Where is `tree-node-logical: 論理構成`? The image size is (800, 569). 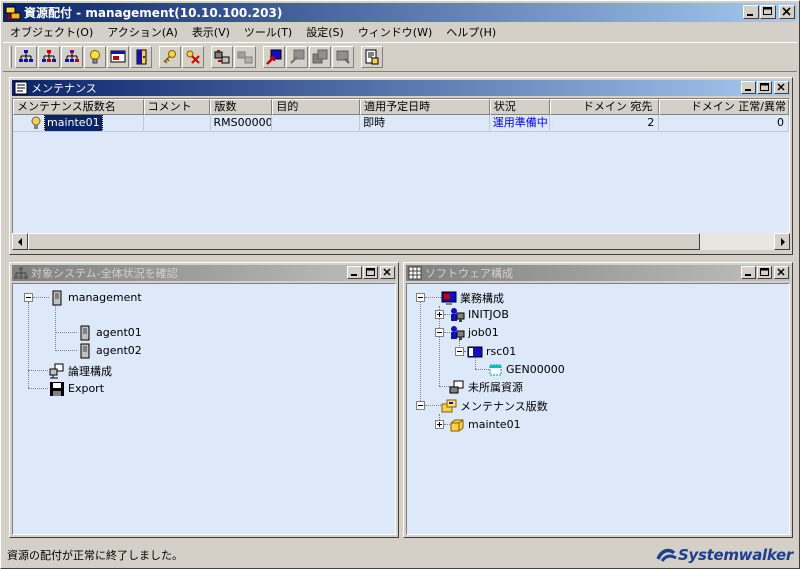
tree-node-logical: 論理構成 is located at coordinates (80, 370).